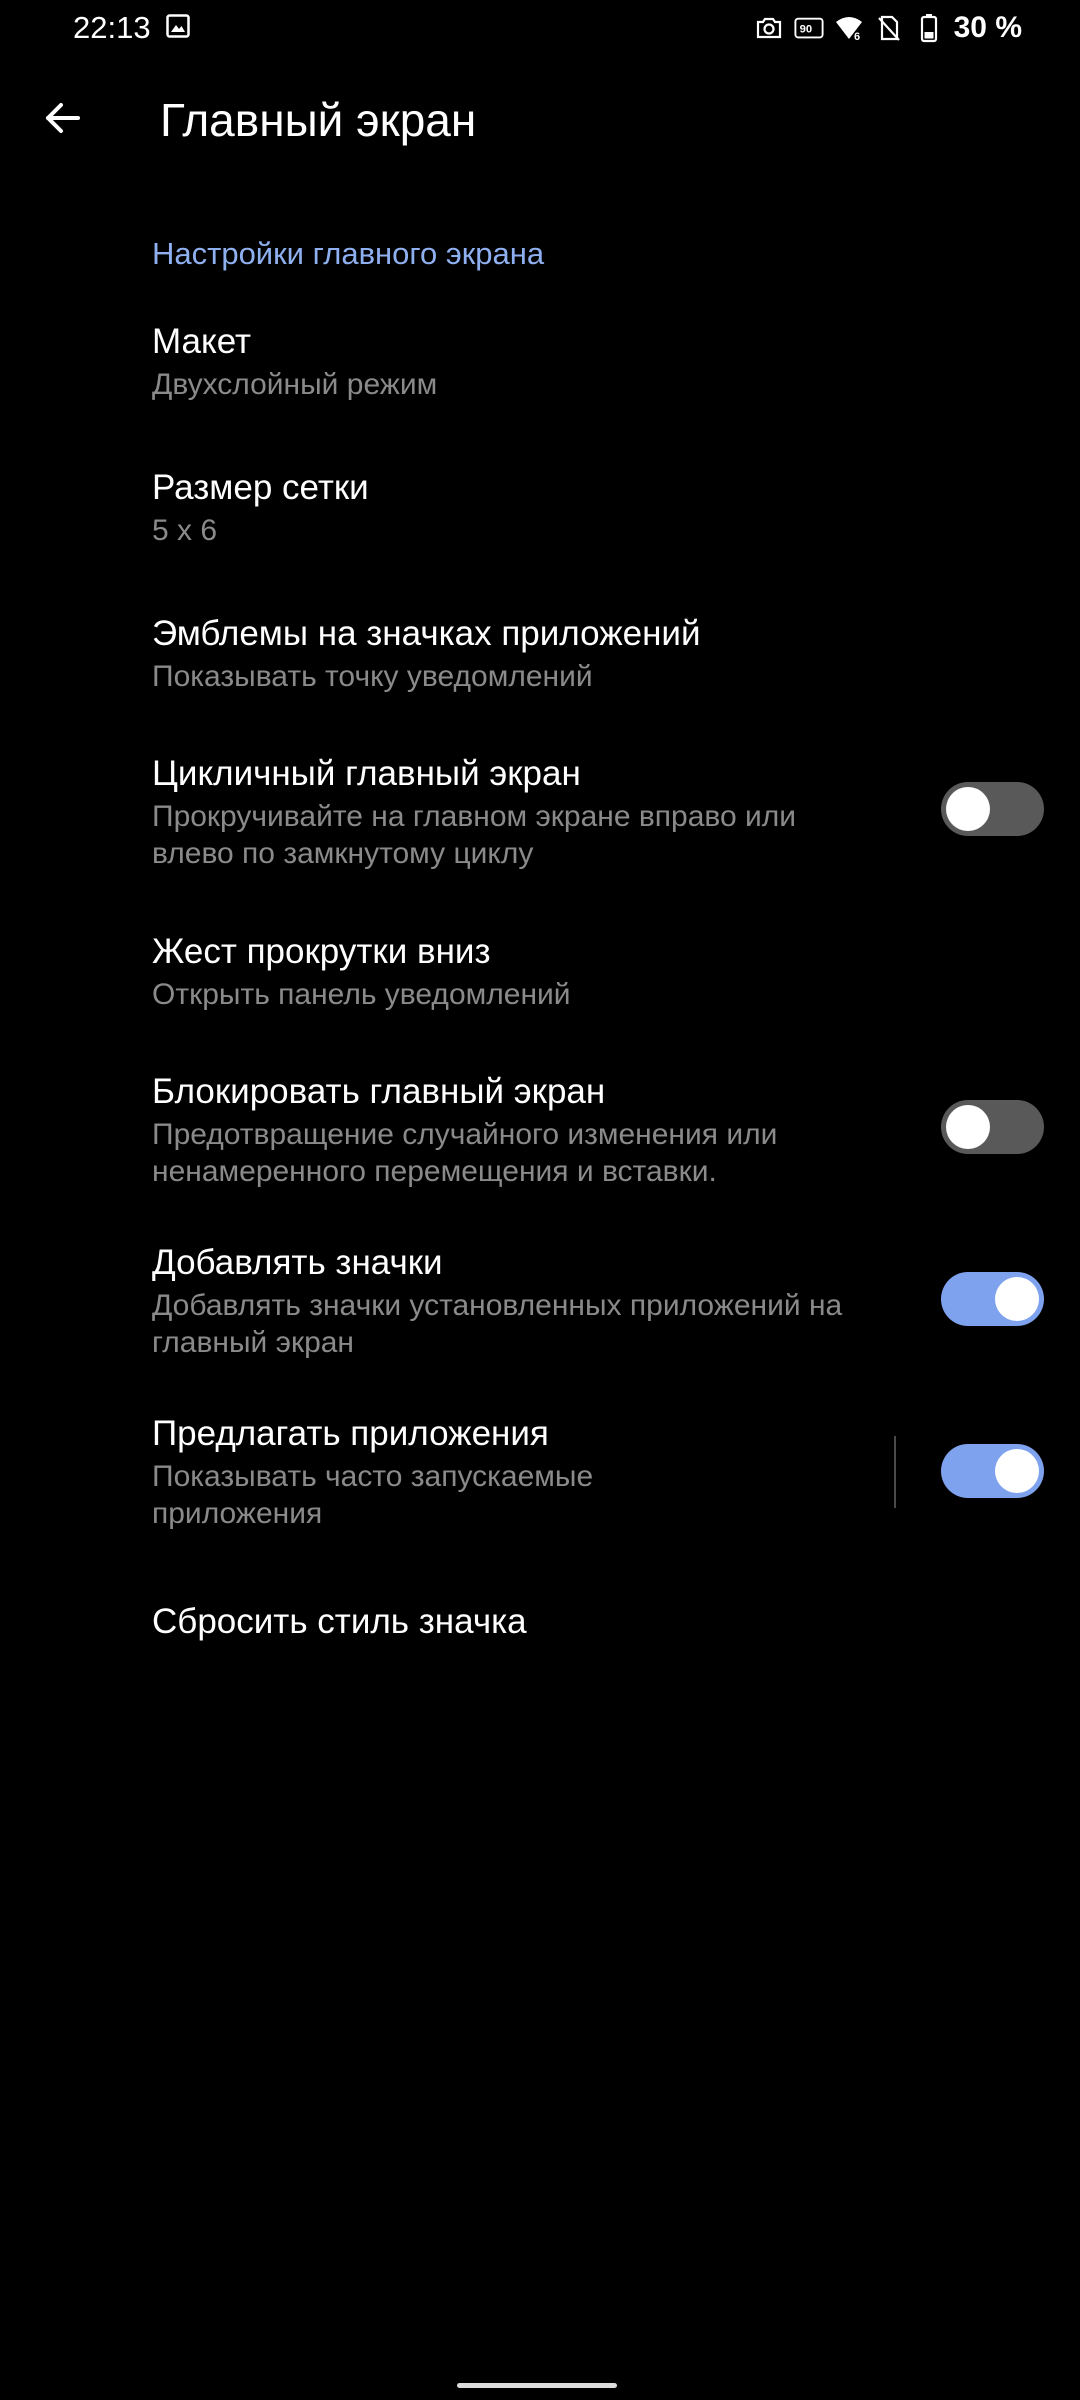 The image size is (1080, 2400). I want to click on setting-title: Блокировать главный экран, so click(379, 1091).